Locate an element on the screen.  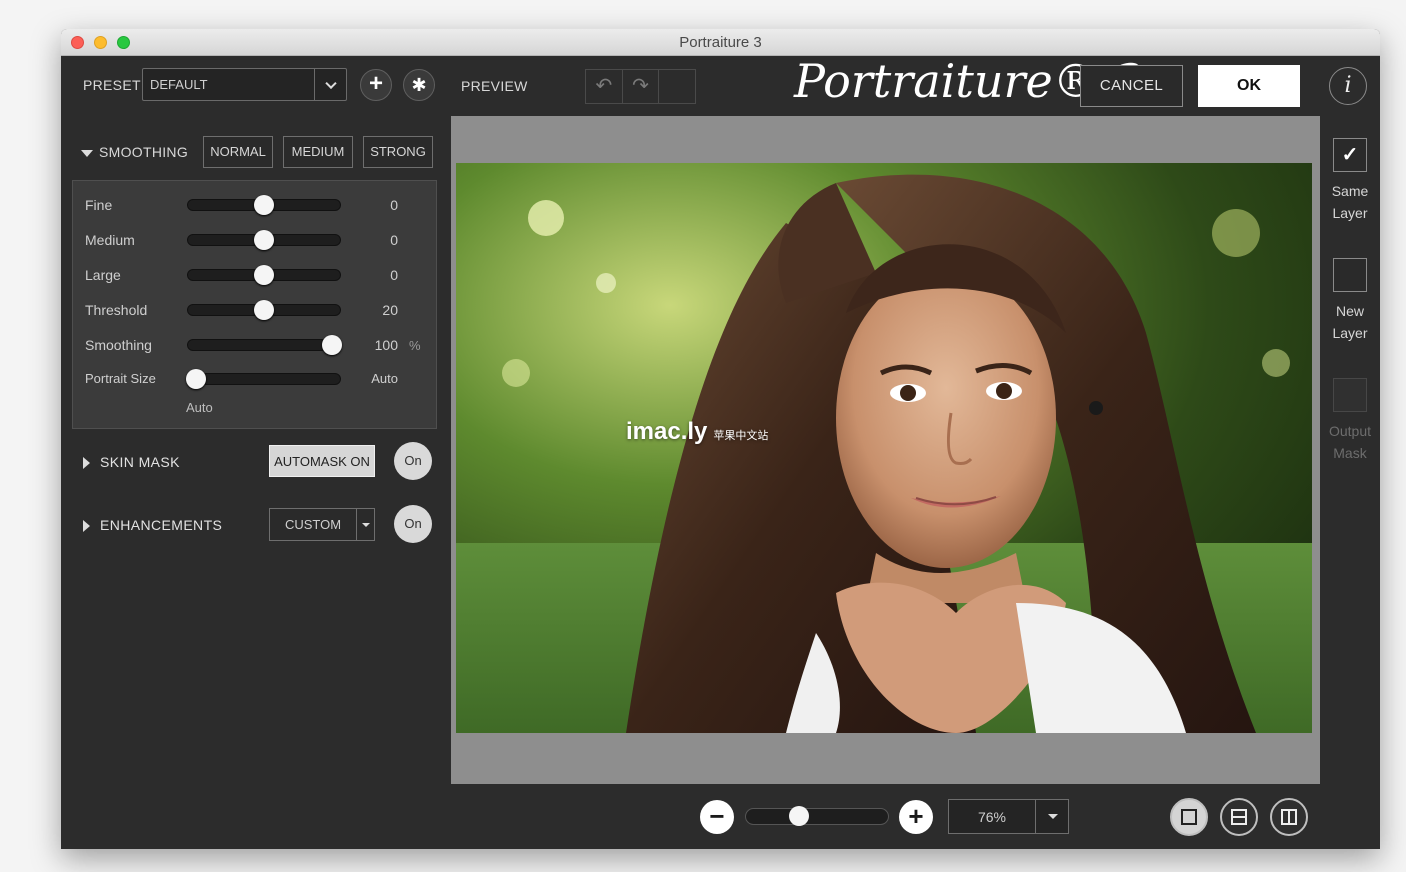
watermark-subtext: 苹果中文站 is located at coordinates (741, 436).